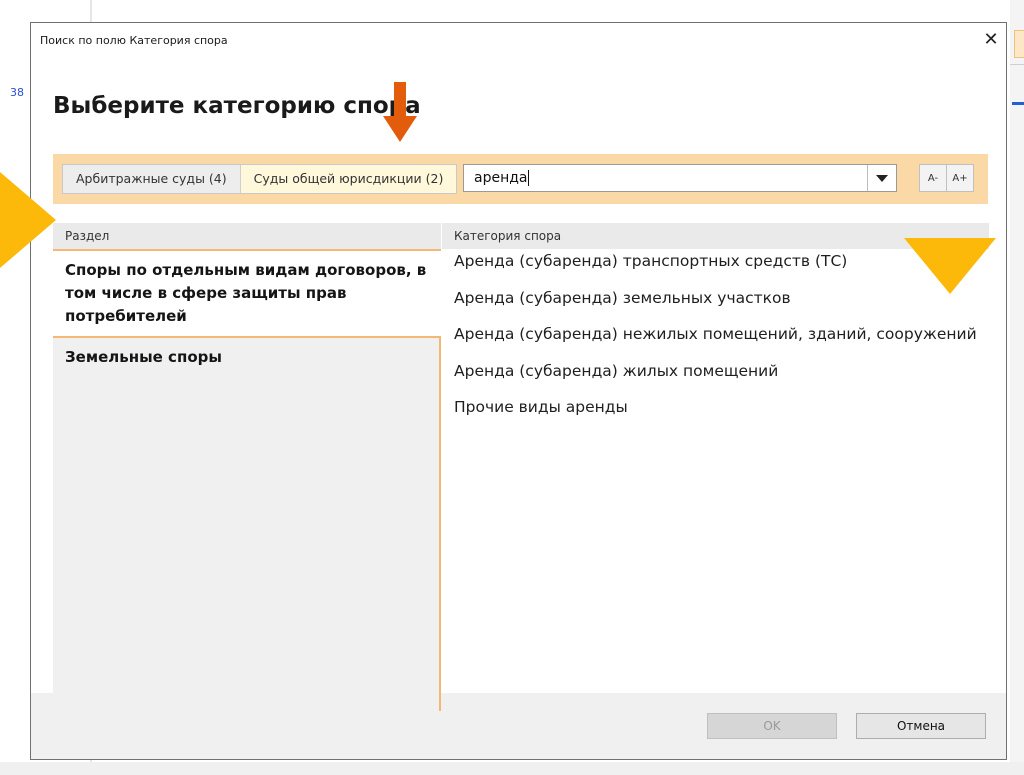 Image resolution: width=1024 pixels, height=775 pixels. I want to click on section-item-land: Земельные споры, so click(246, 357).